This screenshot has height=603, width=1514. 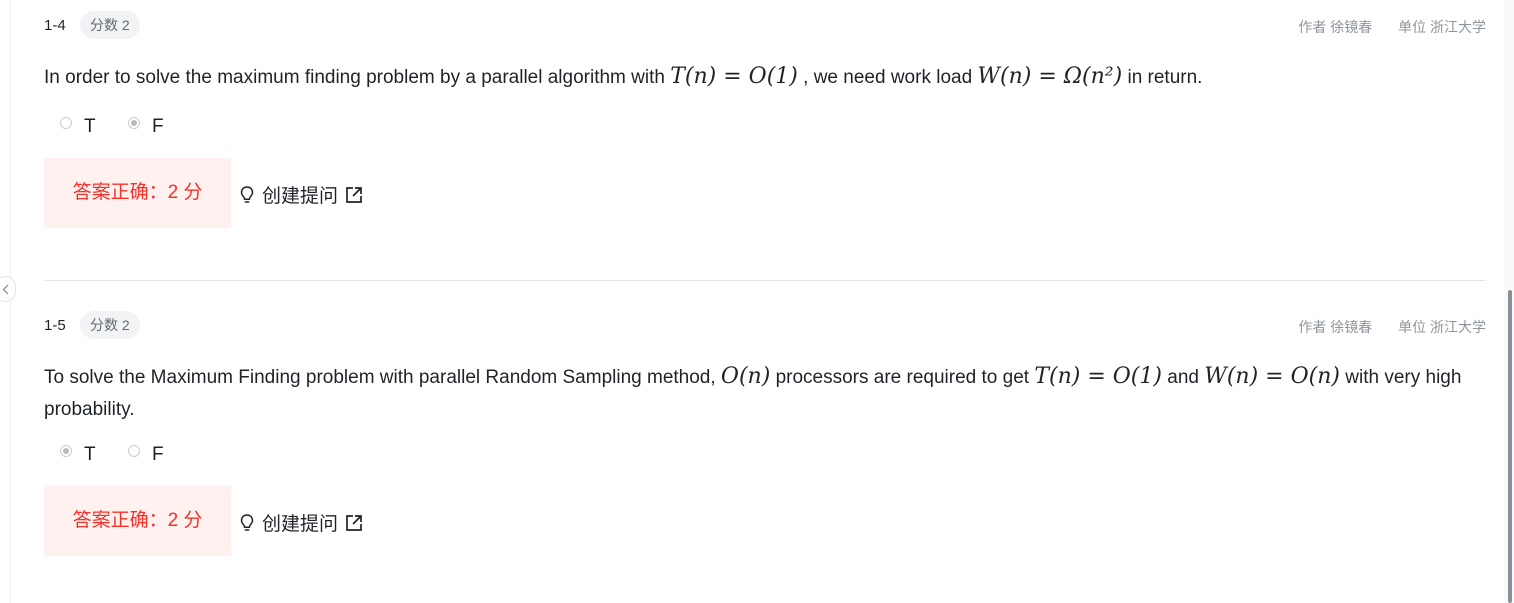 What do you see at coordinates (55, 25) in the screenshot?
I see `question-number: 1-4` at bounding box center [55, 25].